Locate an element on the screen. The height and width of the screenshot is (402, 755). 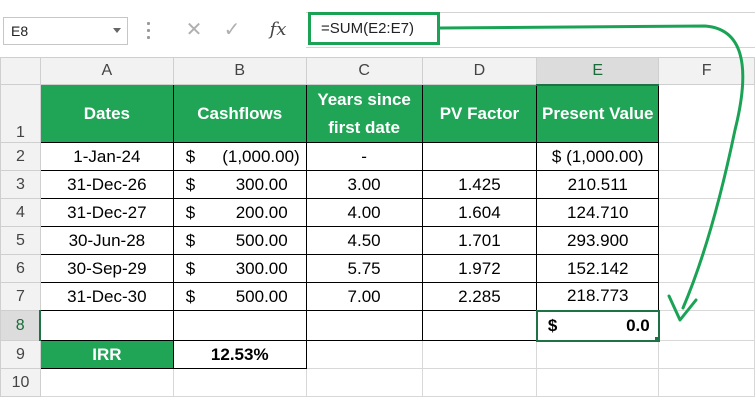
cell-present-value: 293.900 is located at coordinates (598, 240).